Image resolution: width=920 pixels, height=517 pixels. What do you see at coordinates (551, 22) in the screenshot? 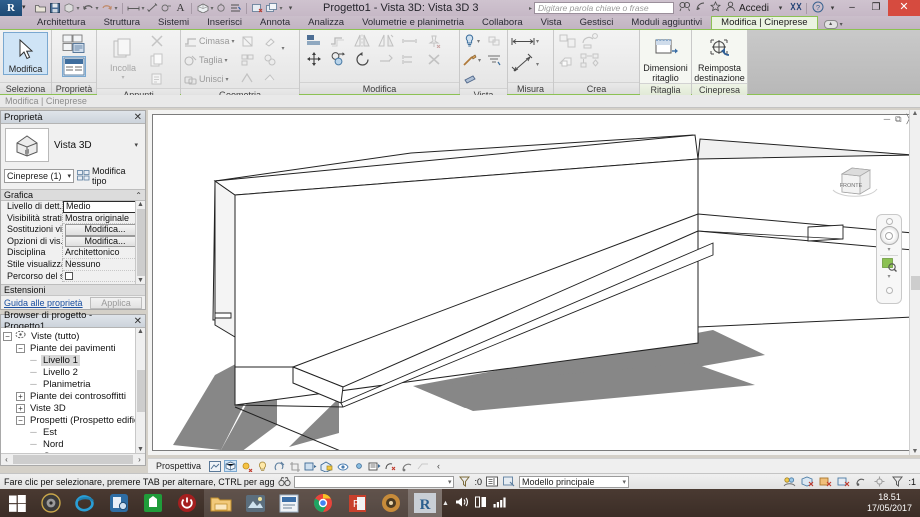
I see `tab-vista: Vista` at bounding box center [551, 22].